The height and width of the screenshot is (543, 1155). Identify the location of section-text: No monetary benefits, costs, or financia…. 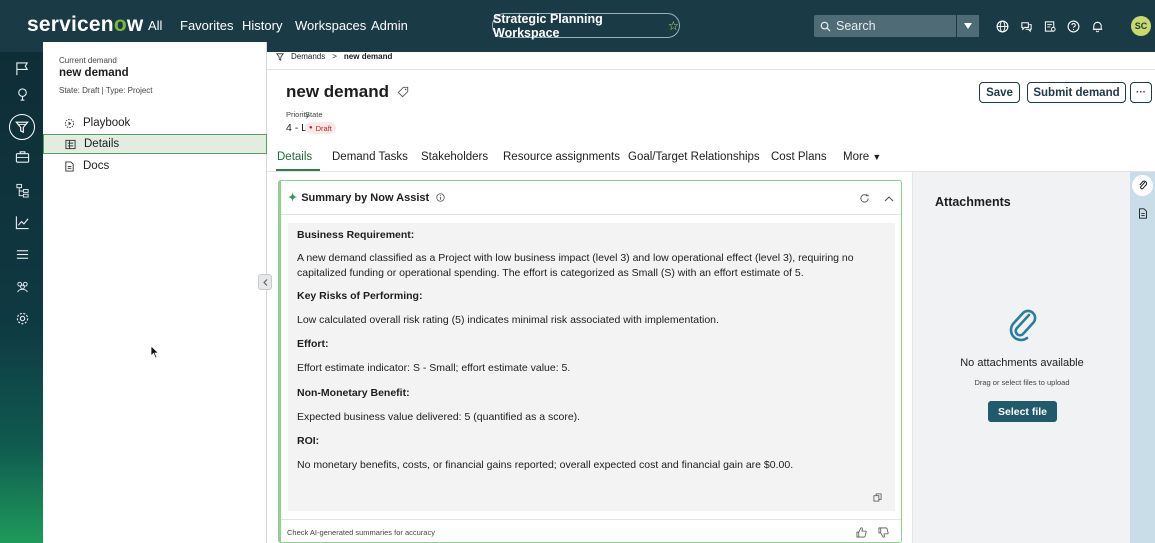
(545, 465).